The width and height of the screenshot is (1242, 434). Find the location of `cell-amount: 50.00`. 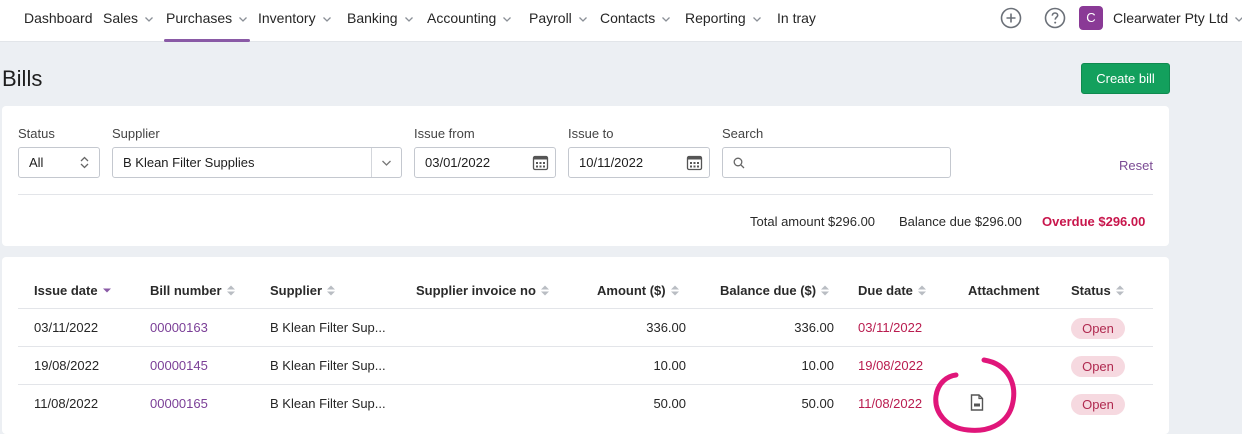

cell-amount: 50.00 is located at coordinates (669, 403).